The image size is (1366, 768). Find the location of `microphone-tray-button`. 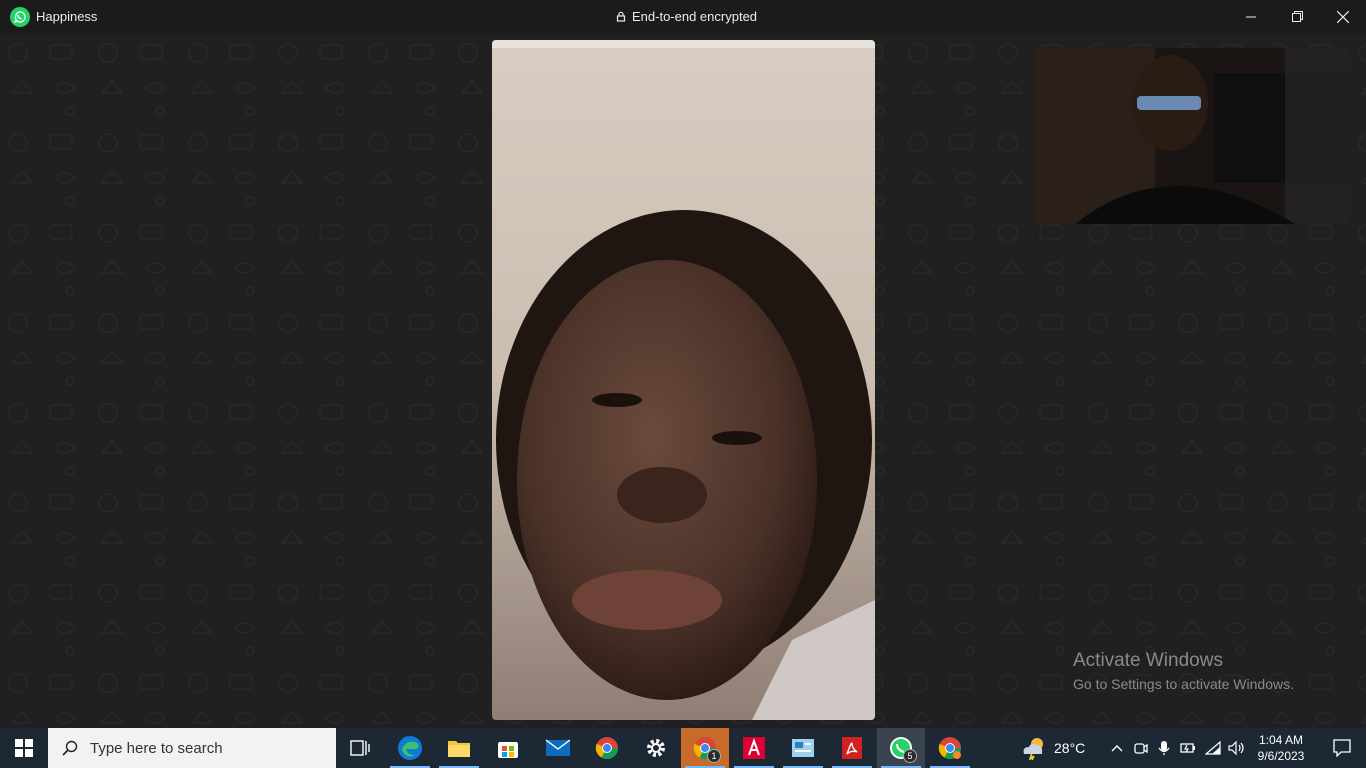

microphone-tray-button is located at coordinates (1164, 748).